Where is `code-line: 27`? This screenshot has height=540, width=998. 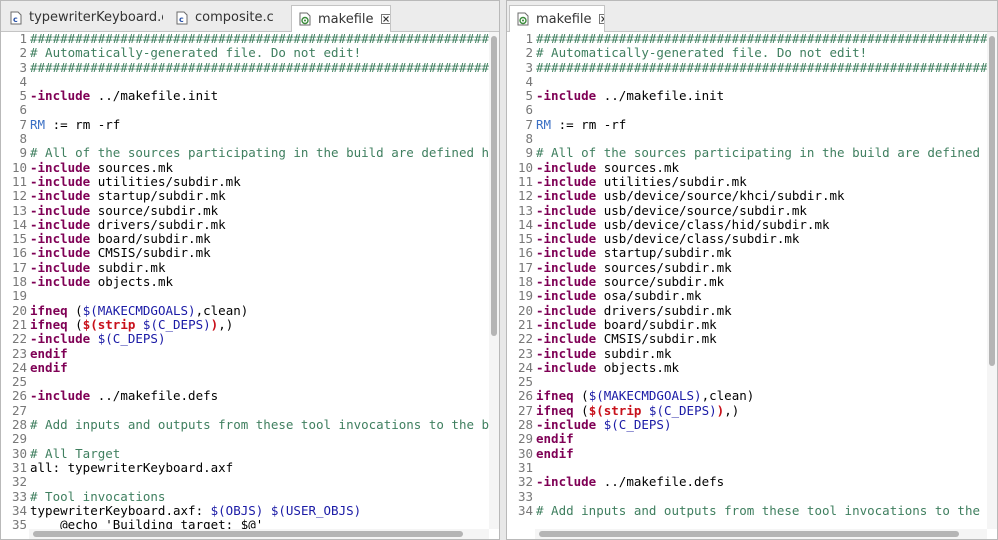
code-line: 27 is located at coordinates (250, 410).